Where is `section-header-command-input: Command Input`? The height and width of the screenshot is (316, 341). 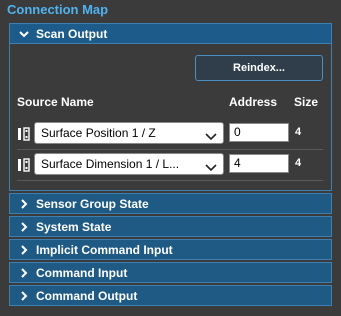
section-header-command-input: Command Input is located at coordinates (170, 272).